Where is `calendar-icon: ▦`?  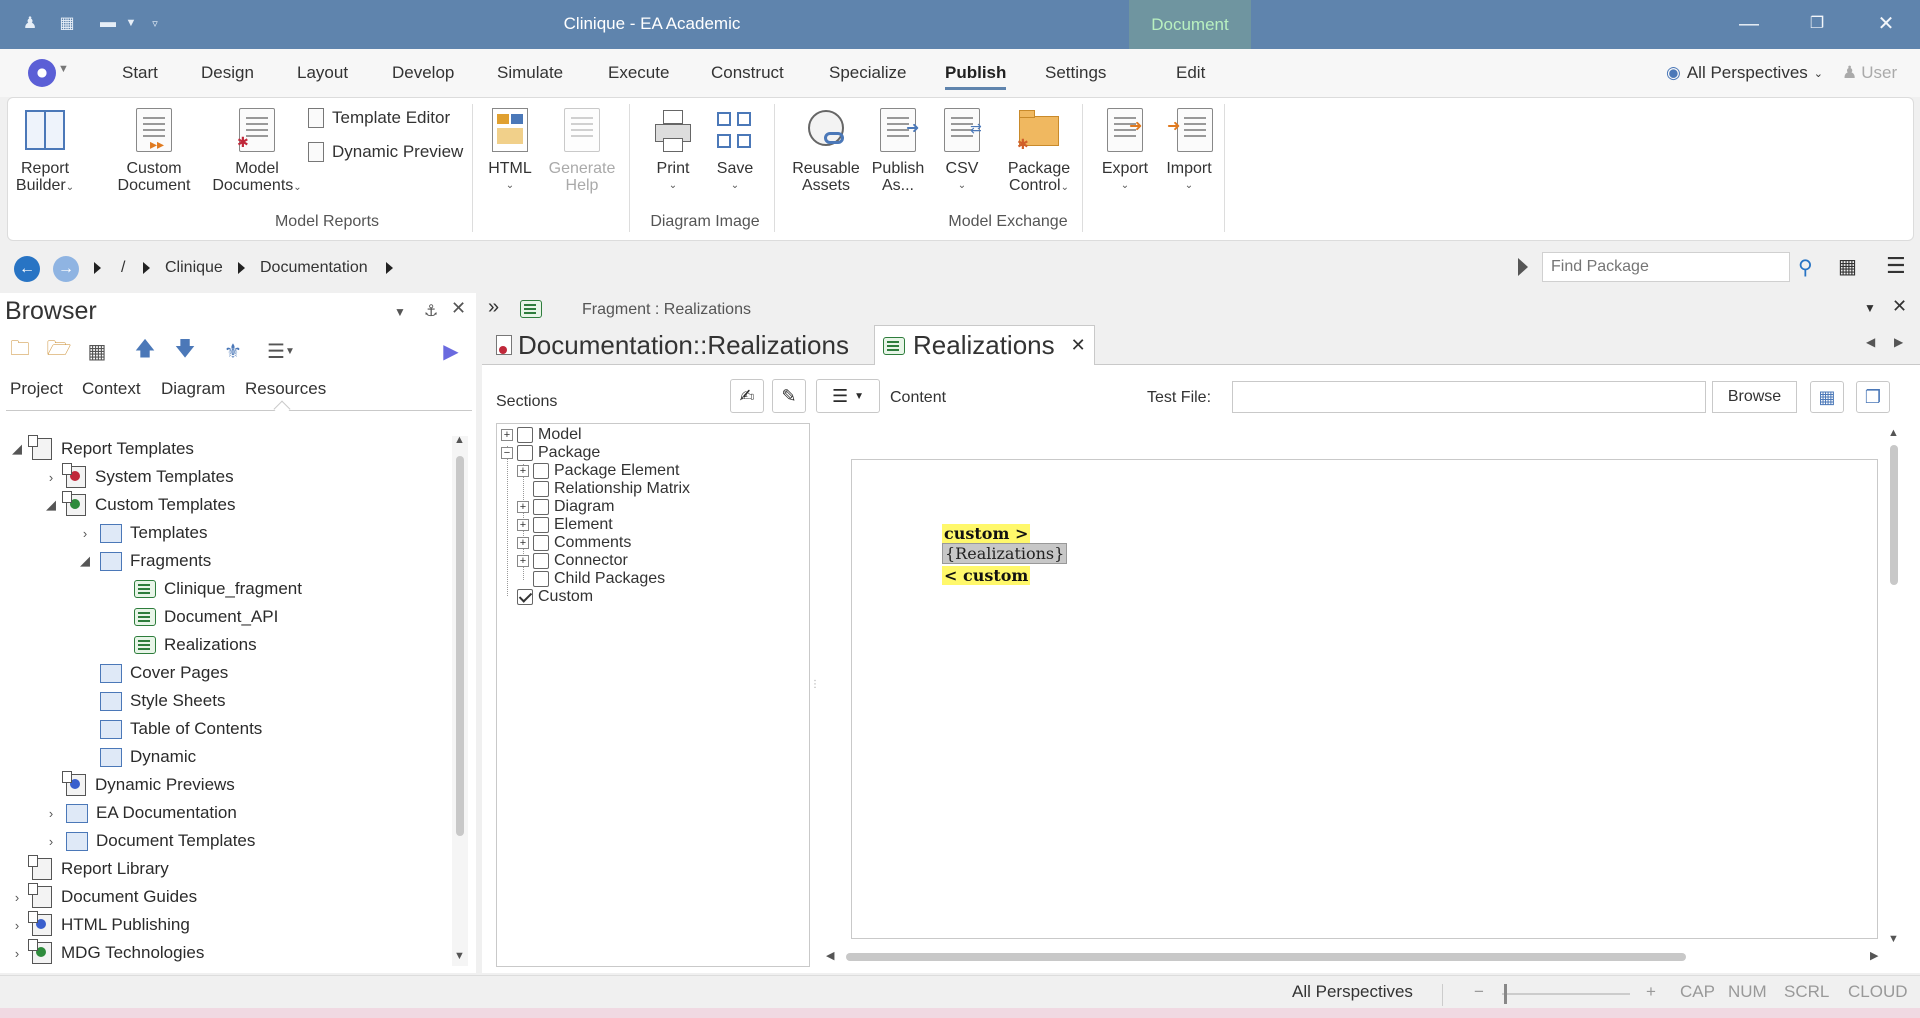
calendar-icon: ▦ is located at coordinates (1827, 397).